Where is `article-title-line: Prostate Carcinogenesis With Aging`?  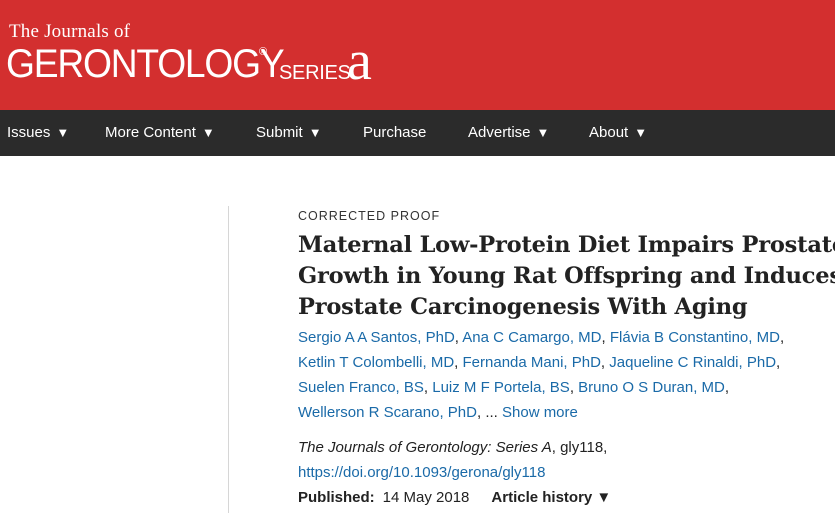 article-title-line: Prostate Carcinogenesis With Aging is located at coordinates (523, 307).